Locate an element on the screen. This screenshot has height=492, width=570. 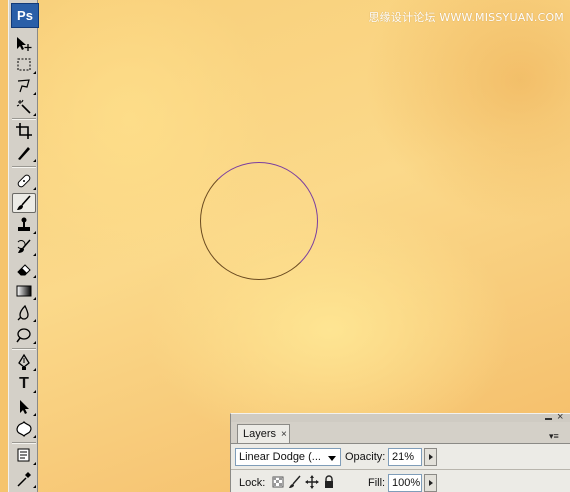
custom-shape-tool is located at coordinates (24, 429).